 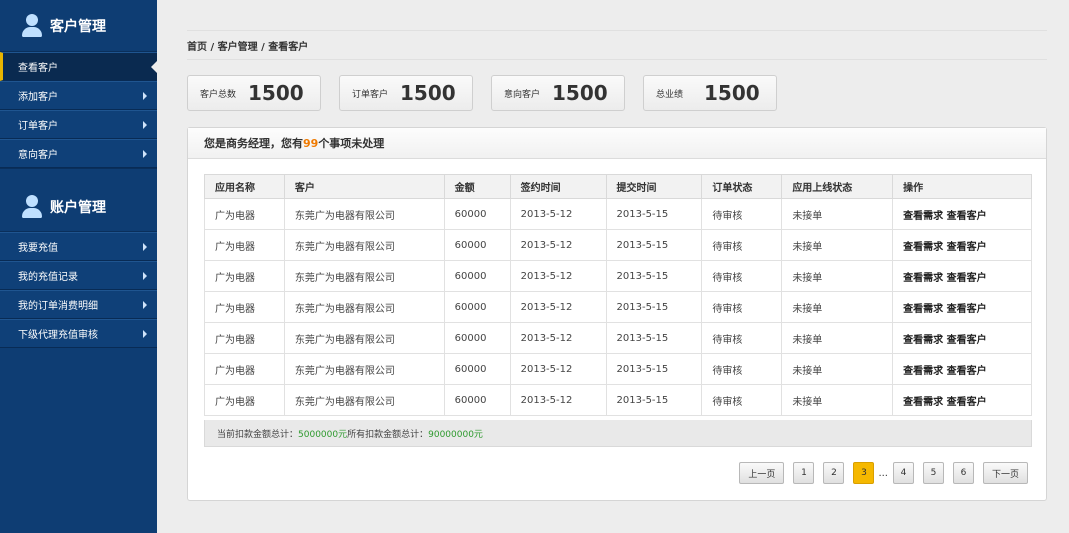 What do you see at coordinates (38, 97) in the screenshot?
I see `sidebar-item-label: 添加客户` at bounding box center [38, 97].